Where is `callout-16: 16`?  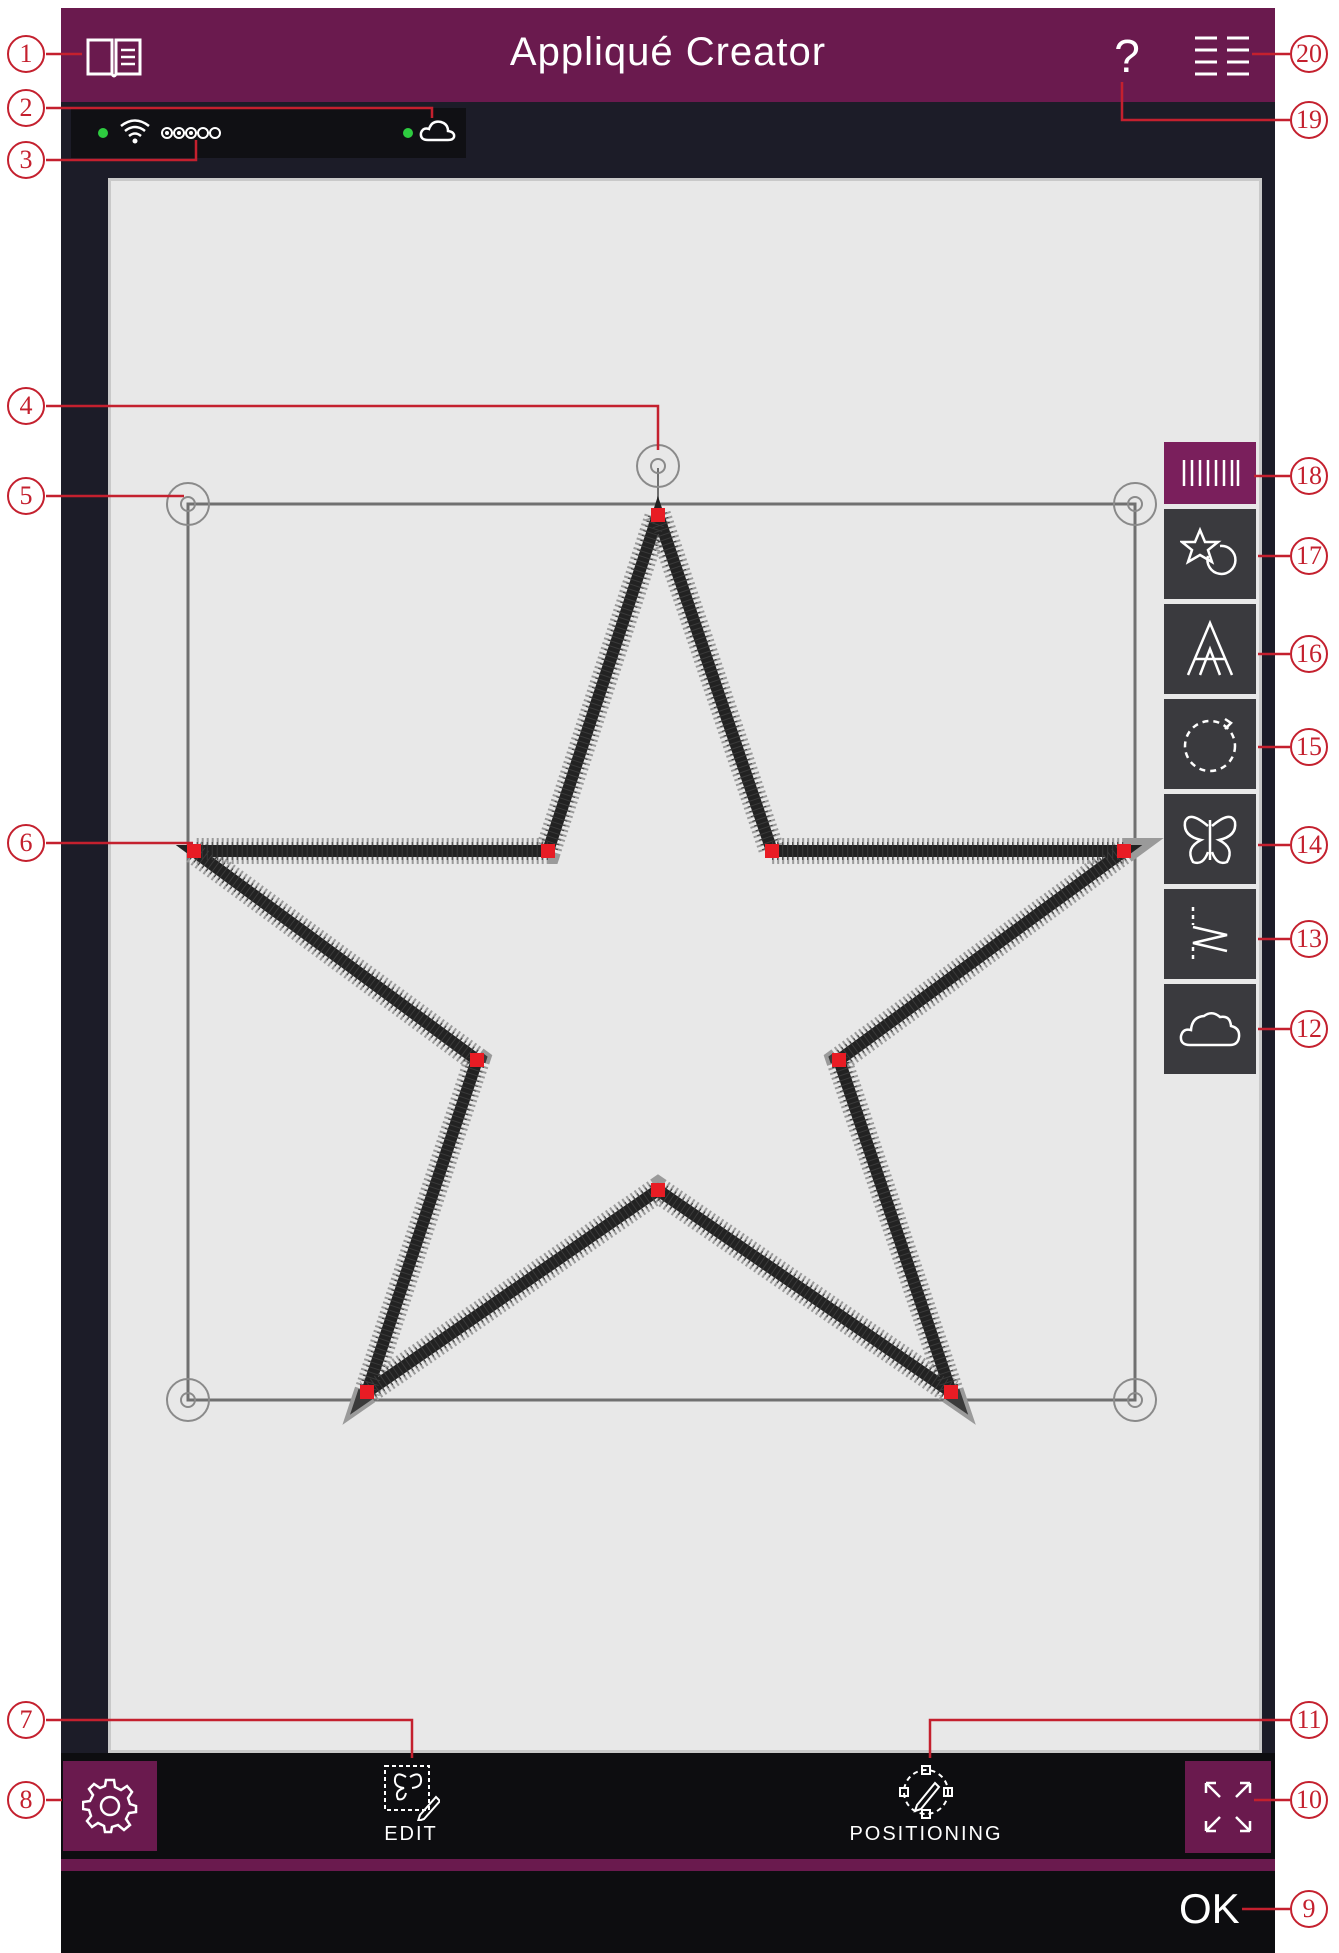
callout-16: 16 is located at coordinates (1309, 654).